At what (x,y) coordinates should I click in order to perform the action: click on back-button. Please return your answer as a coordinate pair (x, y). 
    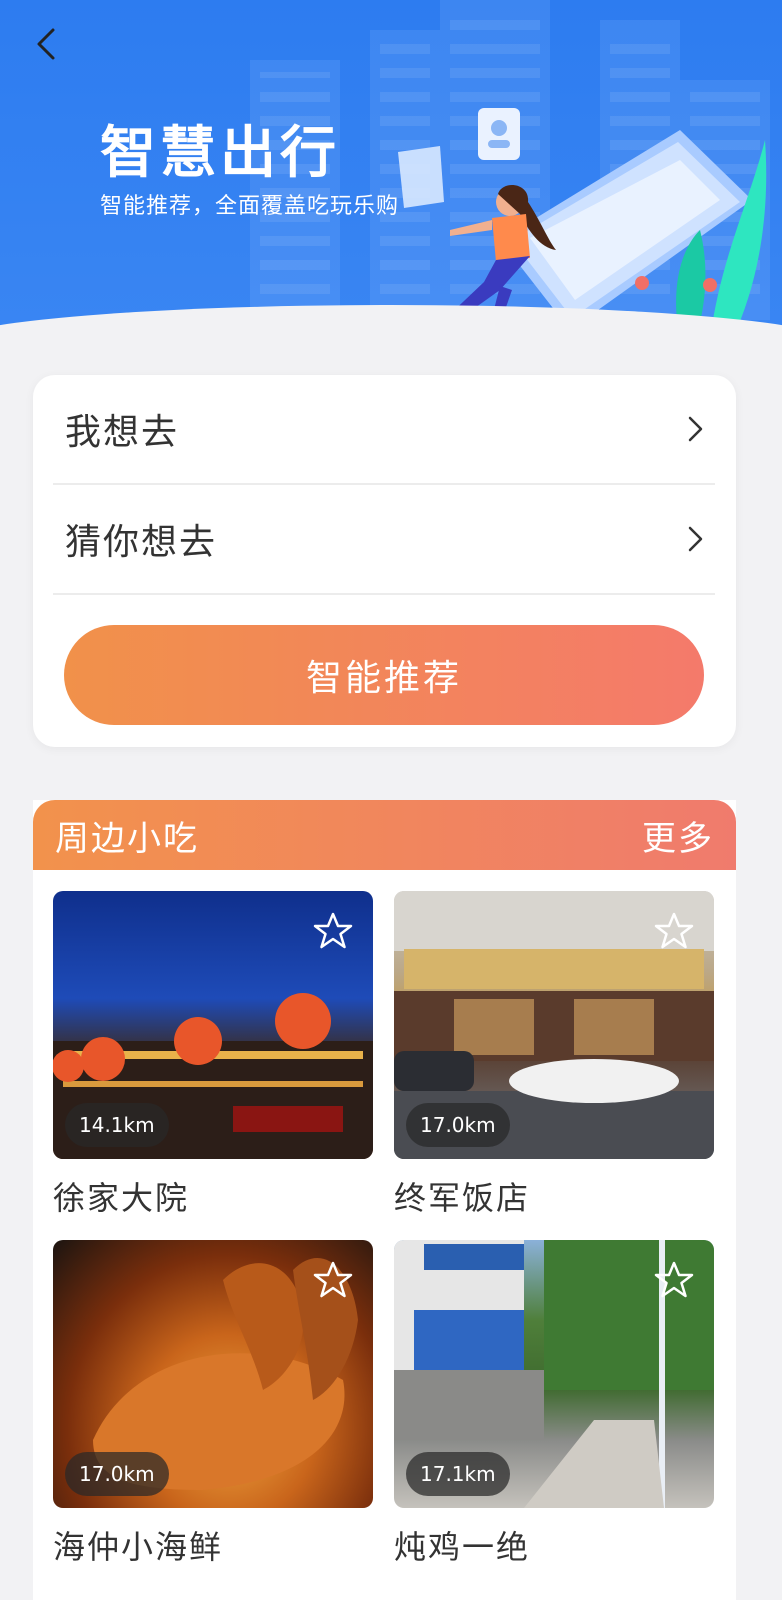
    Looking at the image, I should click on (46, 44).